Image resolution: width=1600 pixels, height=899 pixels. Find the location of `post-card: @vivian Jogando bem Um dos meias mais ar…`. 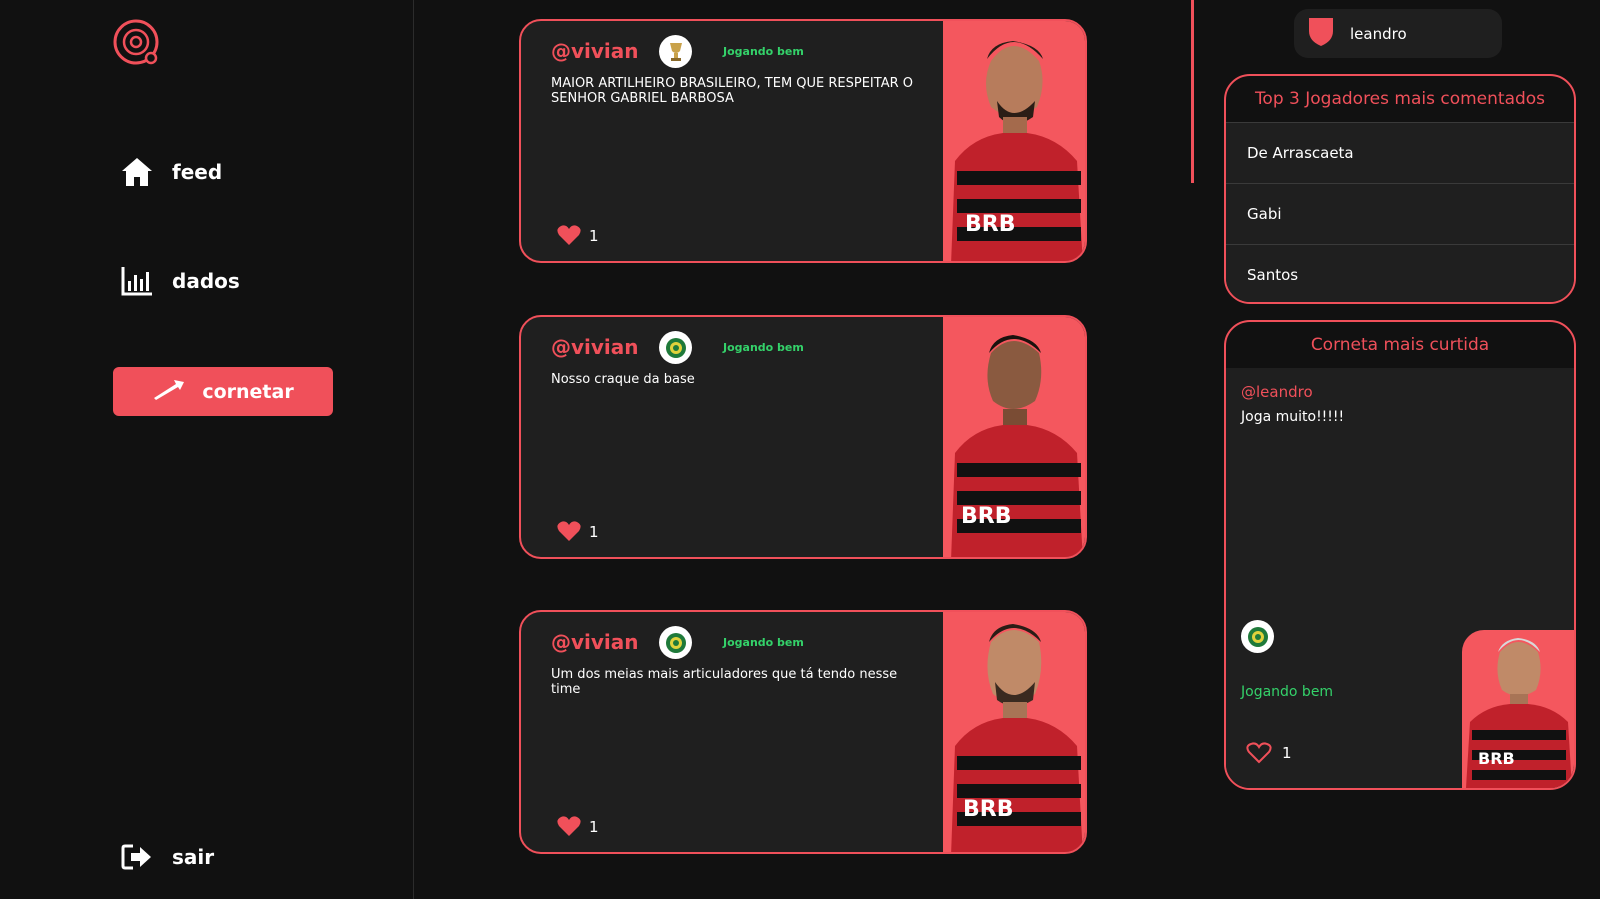

post-card: @vivian Jogando bem Um dos meias mais ar… is located at coordinates (803, 732).